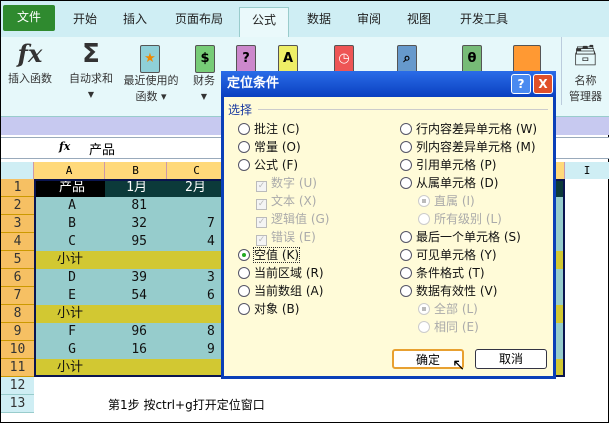 This screenshot has height=423, width=609. What do you see at coordinates (286, 183) in the screenshot?
I see `option-item: ✓ 数字 (U)` at bounding box center [286, 183].